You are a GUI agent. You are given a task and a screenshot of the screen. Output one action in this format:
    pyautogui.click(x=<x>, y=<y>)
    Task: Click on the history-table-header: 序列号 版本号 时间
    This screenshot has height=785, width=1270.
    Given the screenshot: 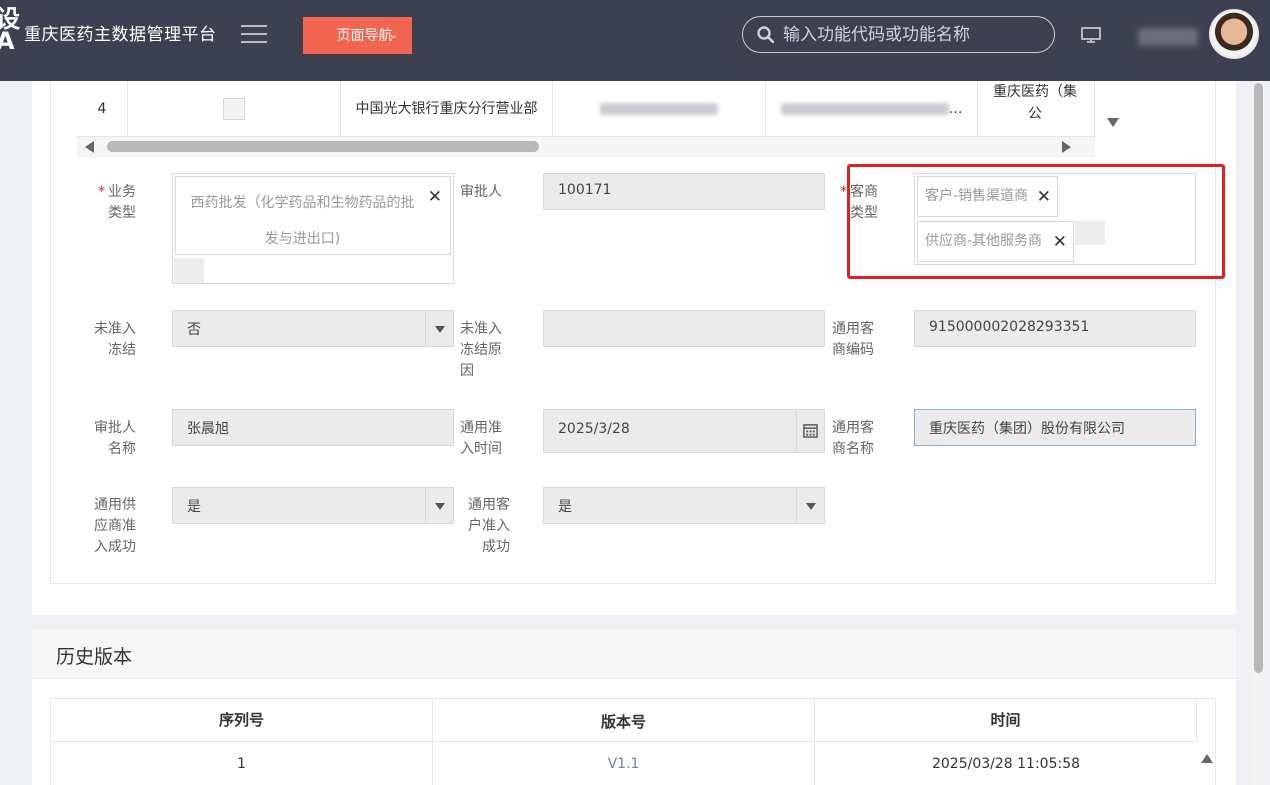 What is the action you would take?
    pyautogui.click(x=624, y=720)
    